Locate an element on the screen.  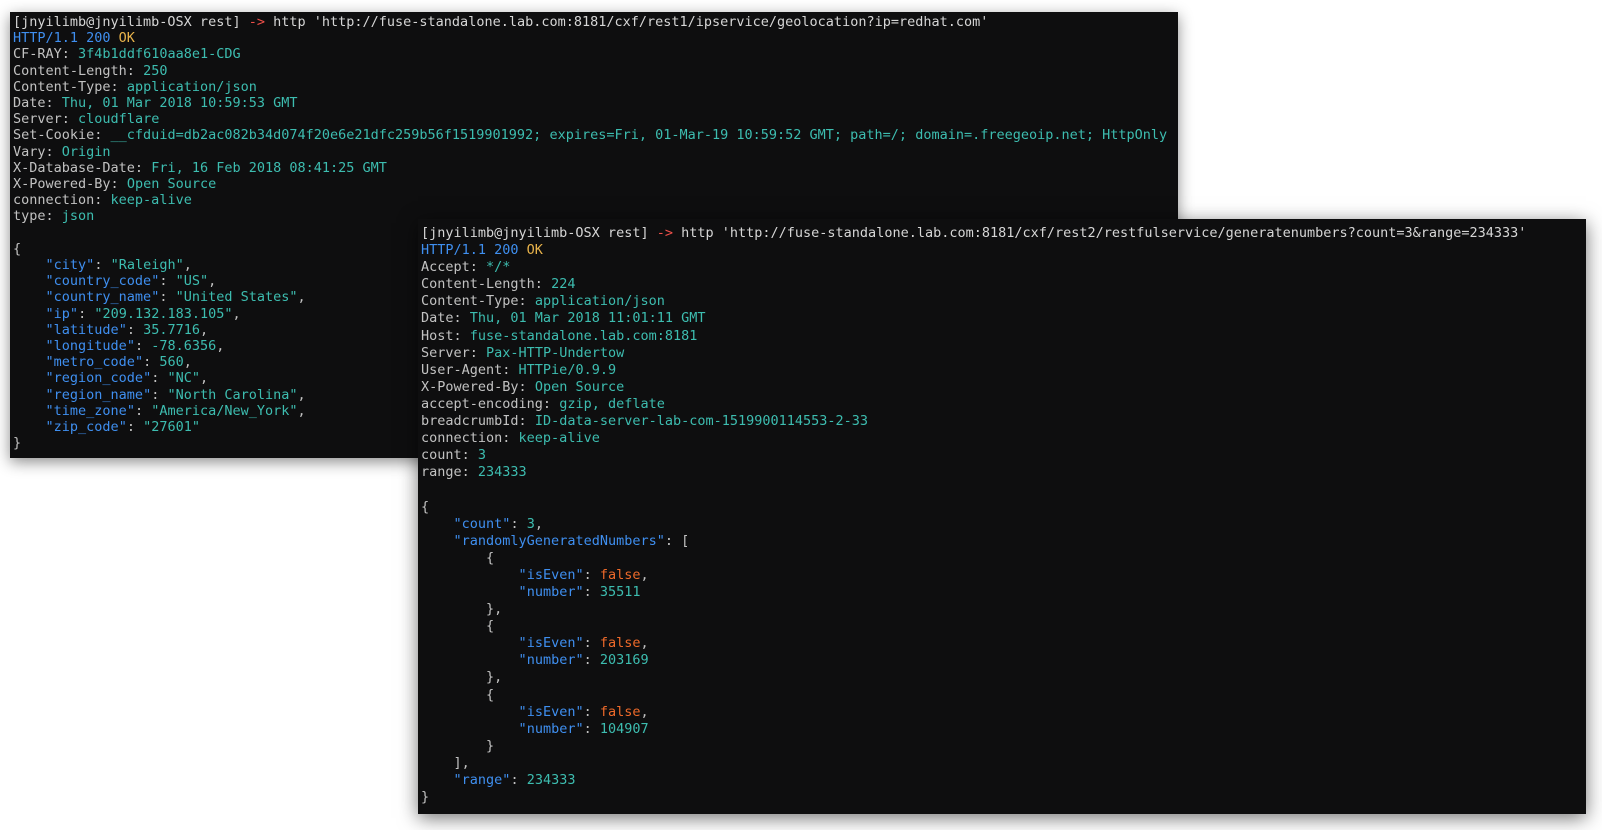
json-line: "number": 35511 is located at coordinates (579, 591).